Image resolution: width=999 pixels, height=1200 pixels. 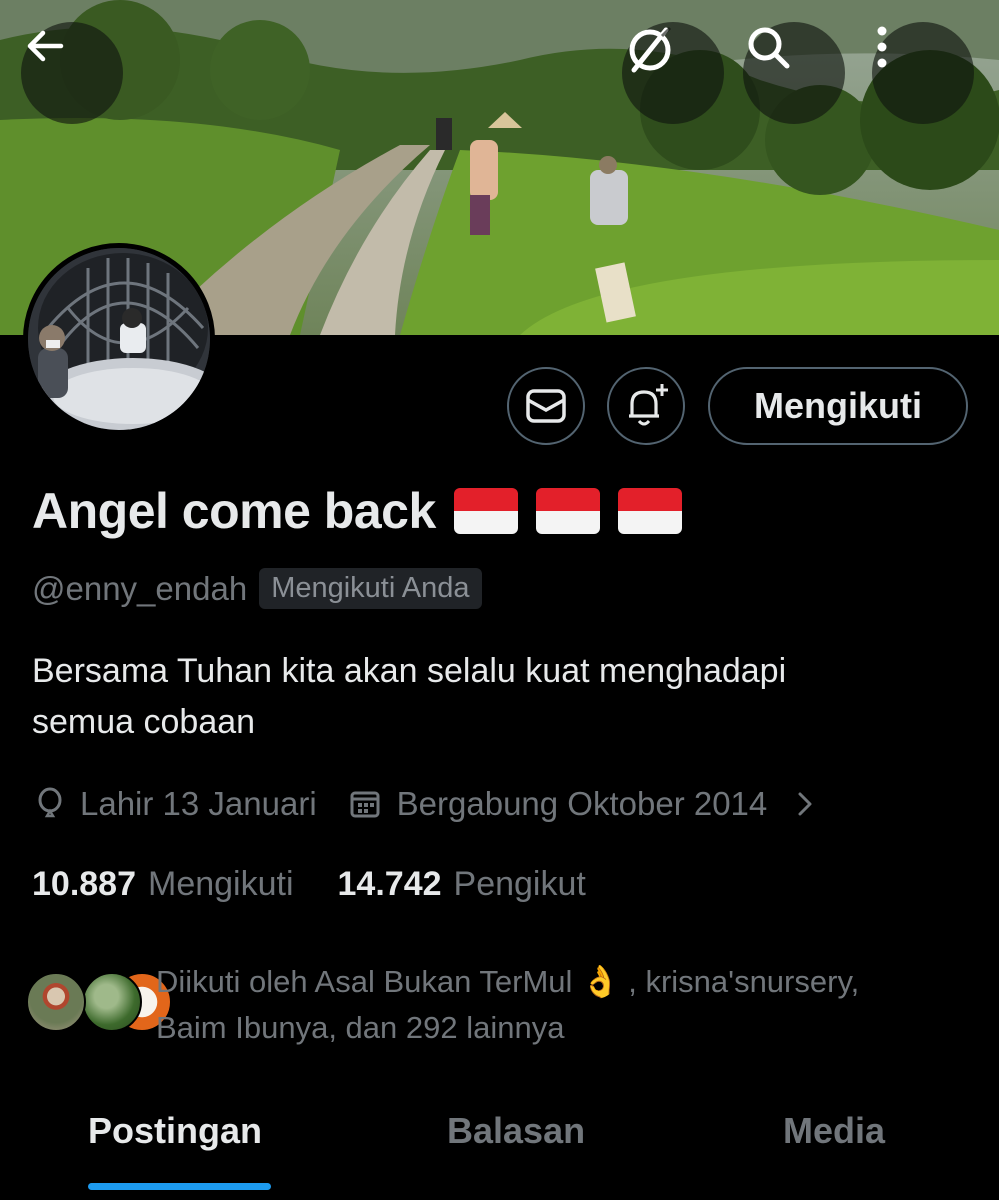 I want to click on more-options-button, so click(x=923, y=73).